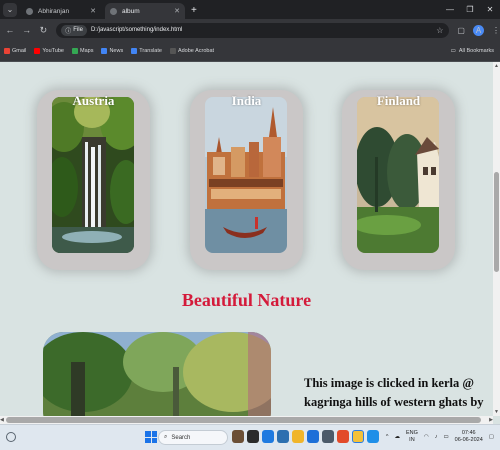 This screenshot has width=500, height=450. Describe the element at coordinates (387, 437) in the screenshot. I see `chevron-up-icon: ^` at that location.